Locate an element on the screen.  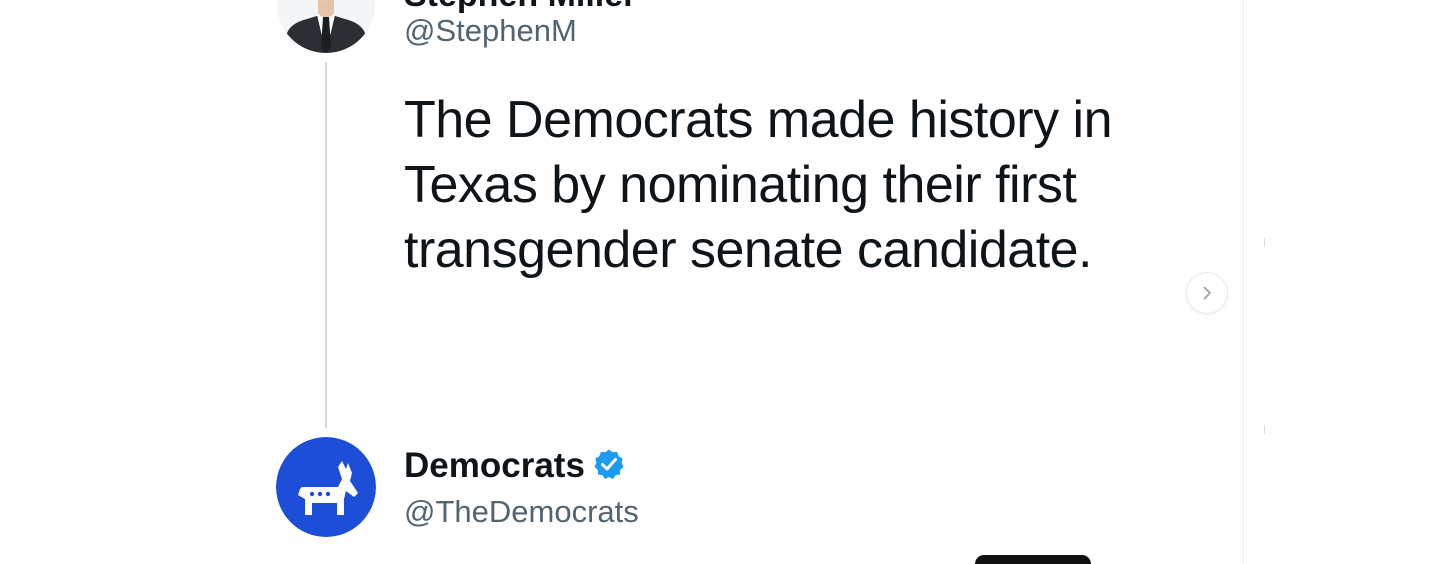
chevron-right-icon is located at coordinates (1207, 293).